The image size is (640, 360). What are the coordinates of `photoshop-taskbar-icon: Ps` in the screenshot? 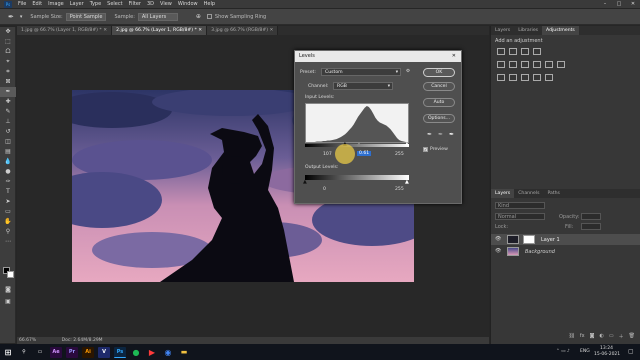 It's located at (120, 352).